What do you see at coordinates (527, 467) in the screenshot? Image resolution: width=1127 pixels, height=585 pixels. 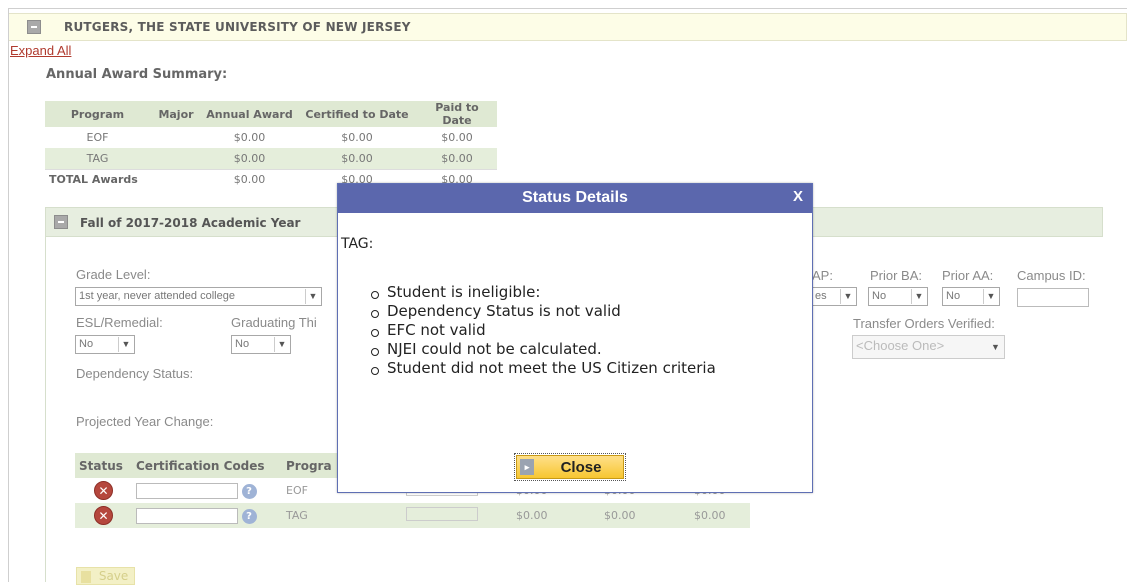 I see `close-button-icon: ▸` at bounding box center [527, 467].